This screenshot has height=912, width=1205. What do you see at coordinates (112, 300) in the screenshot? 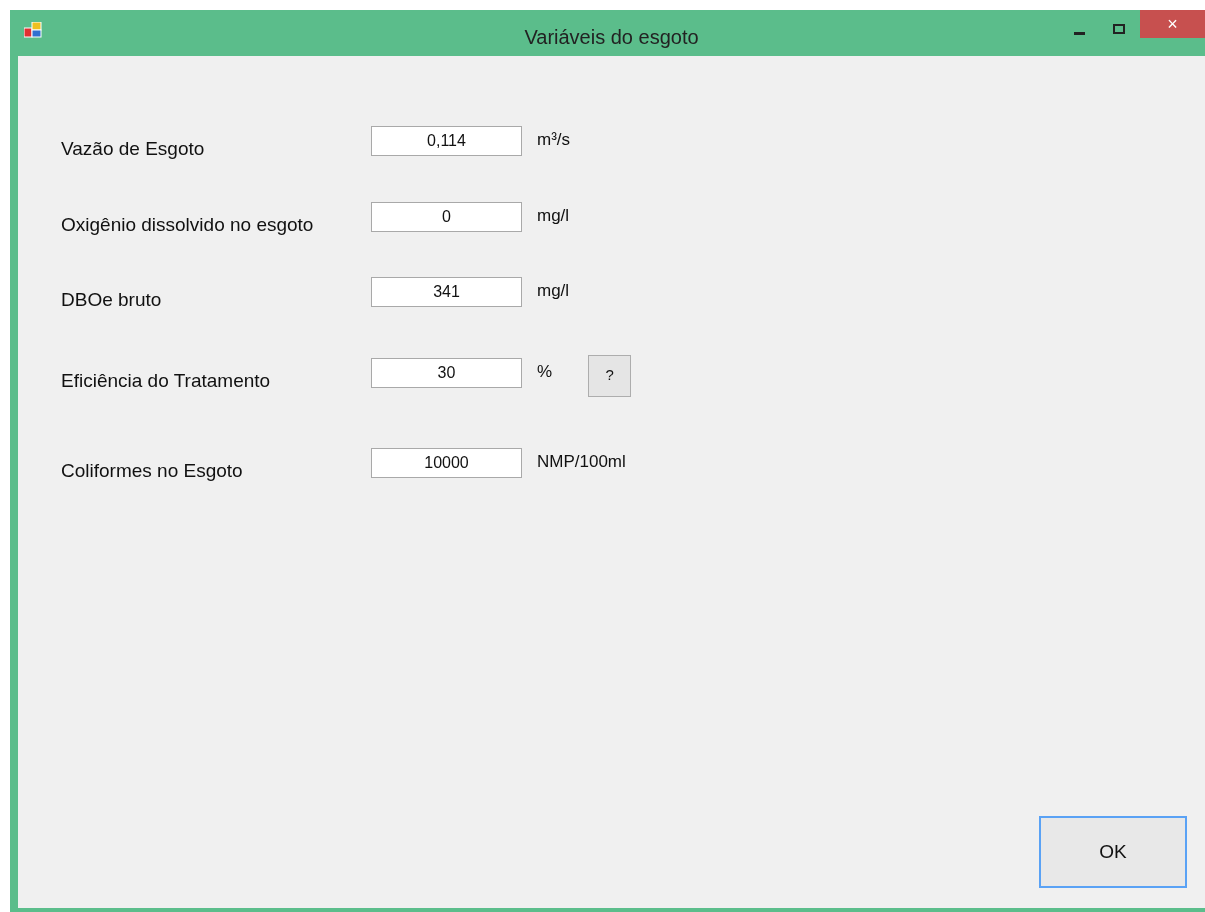
I see `field-label: DBOe bruto` at bounding box center [112, 300].